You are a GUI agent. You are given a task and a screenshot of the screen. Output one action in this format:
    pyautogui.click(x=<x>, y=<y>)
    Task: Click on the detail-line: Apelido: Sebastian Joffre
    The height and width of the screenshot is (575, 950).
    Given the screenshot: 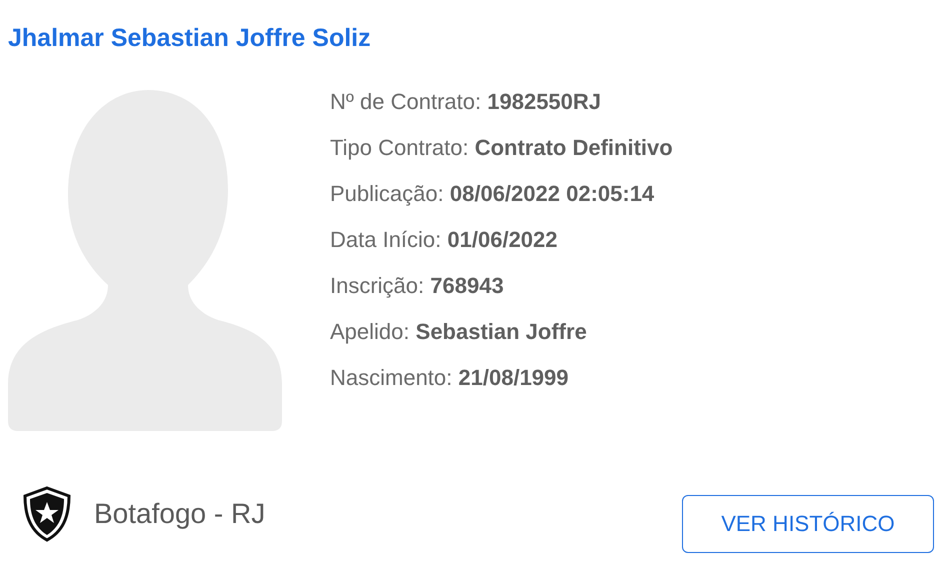 What is the action you would take?
    pyautogui.click(x=458, y=332)
    